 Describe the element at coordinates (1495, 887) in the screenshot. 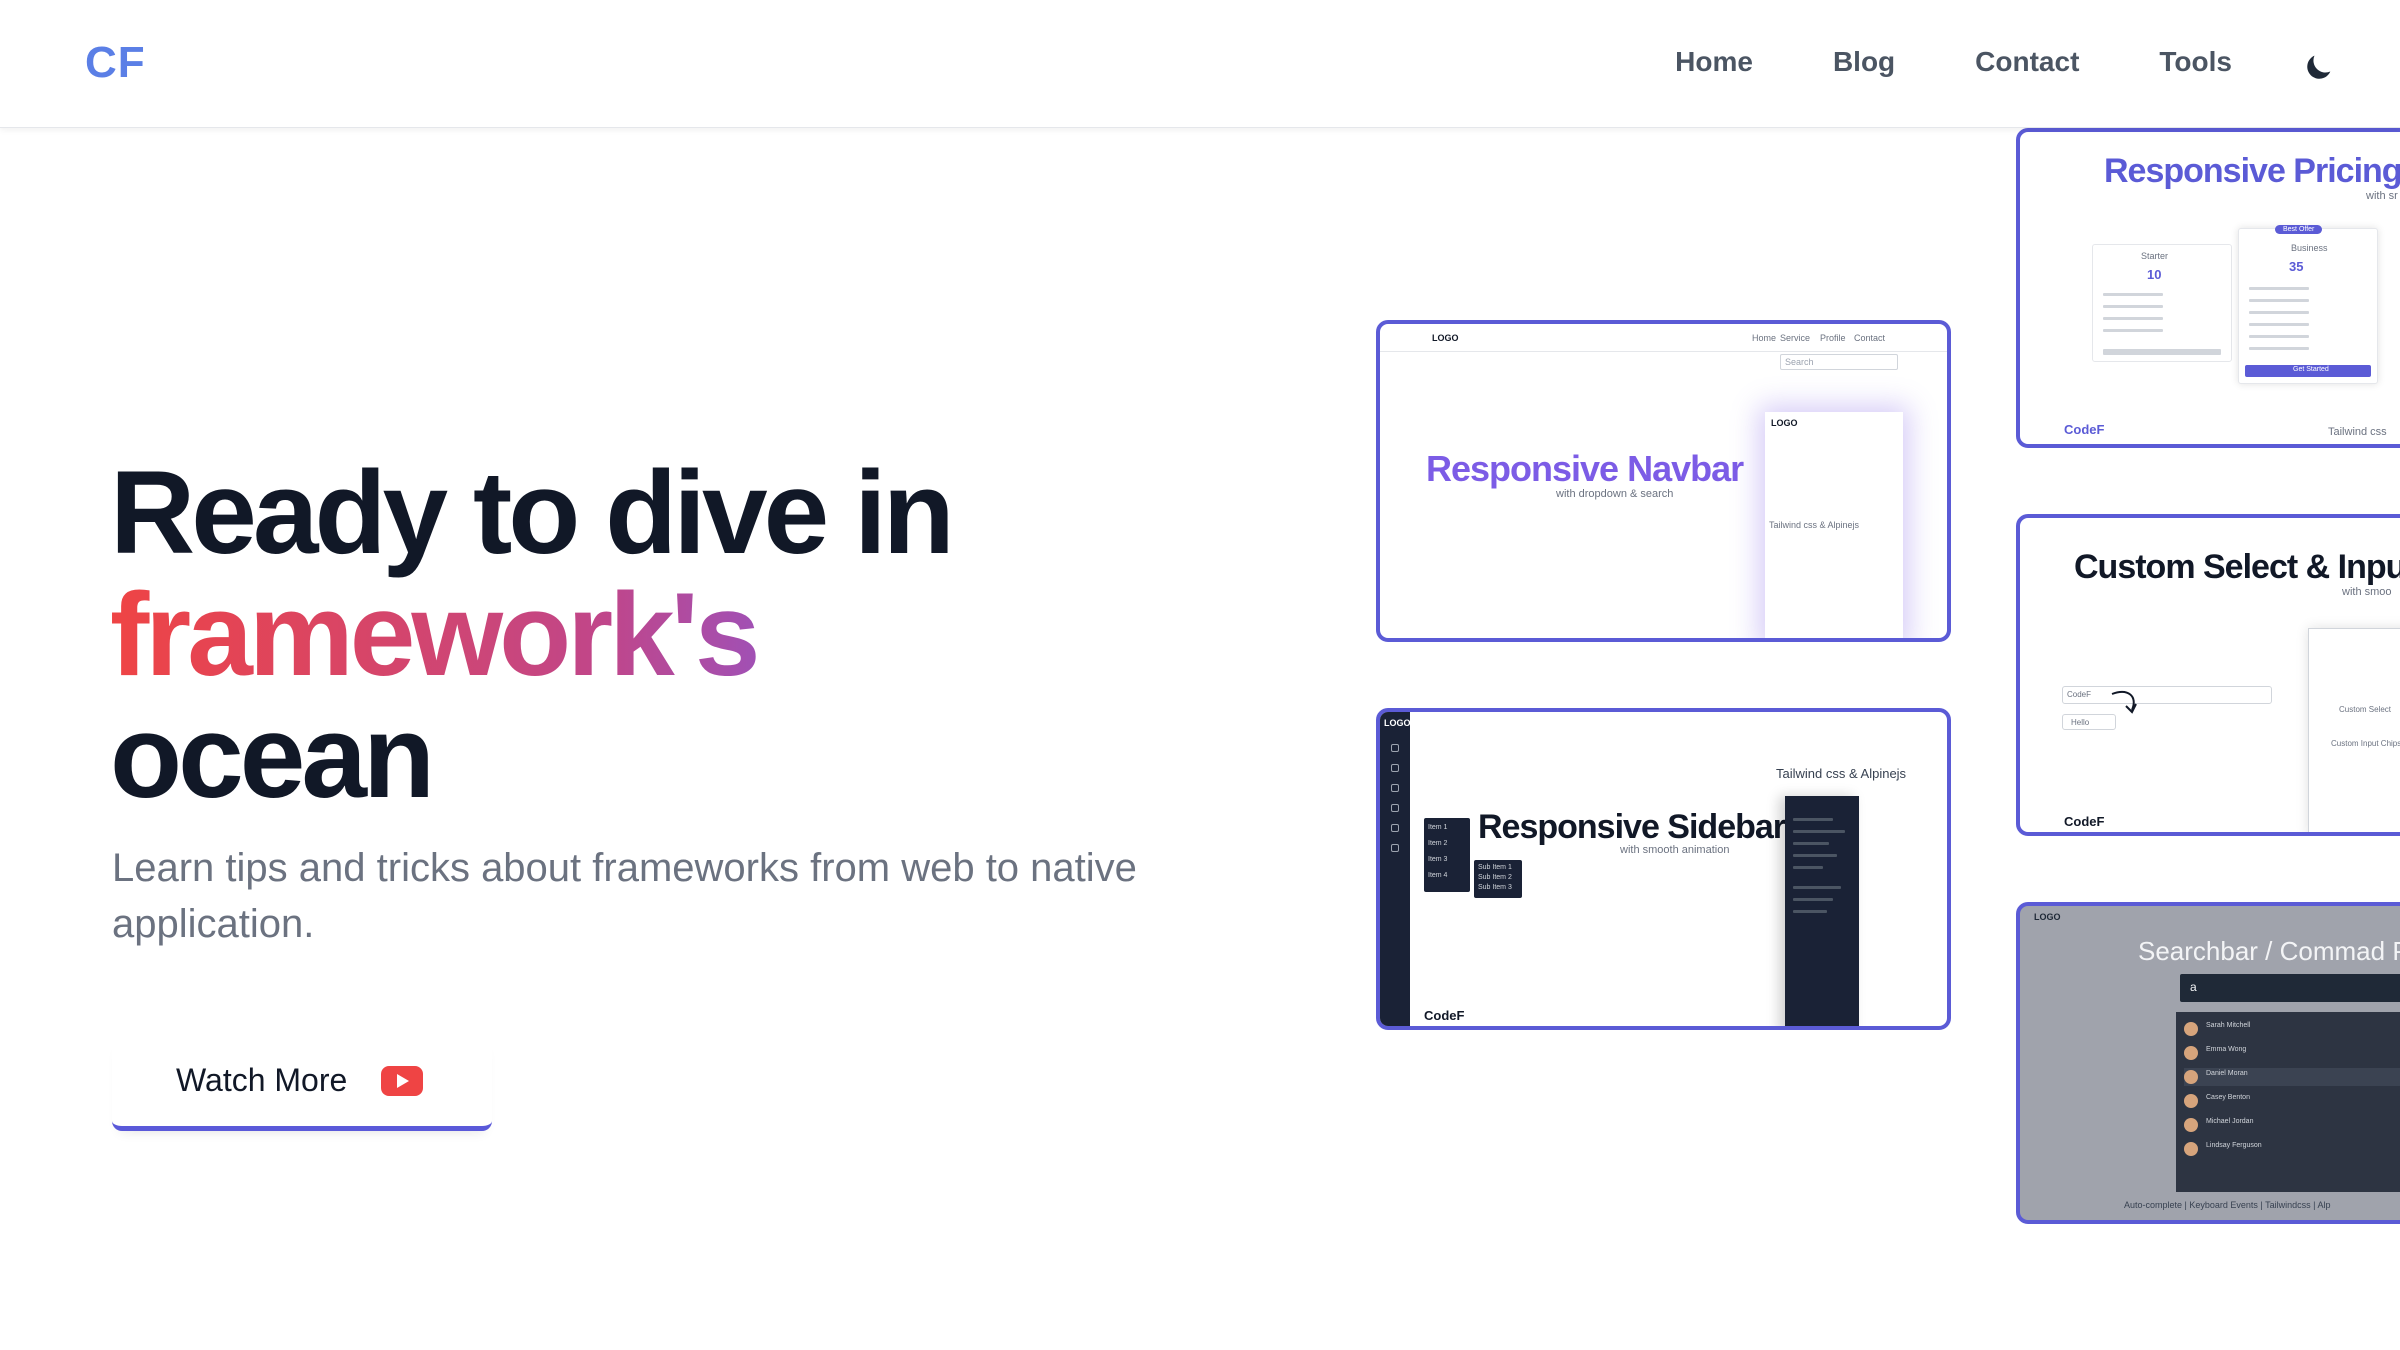

I see `mini-sub-item: Sub Item 3` at that location.